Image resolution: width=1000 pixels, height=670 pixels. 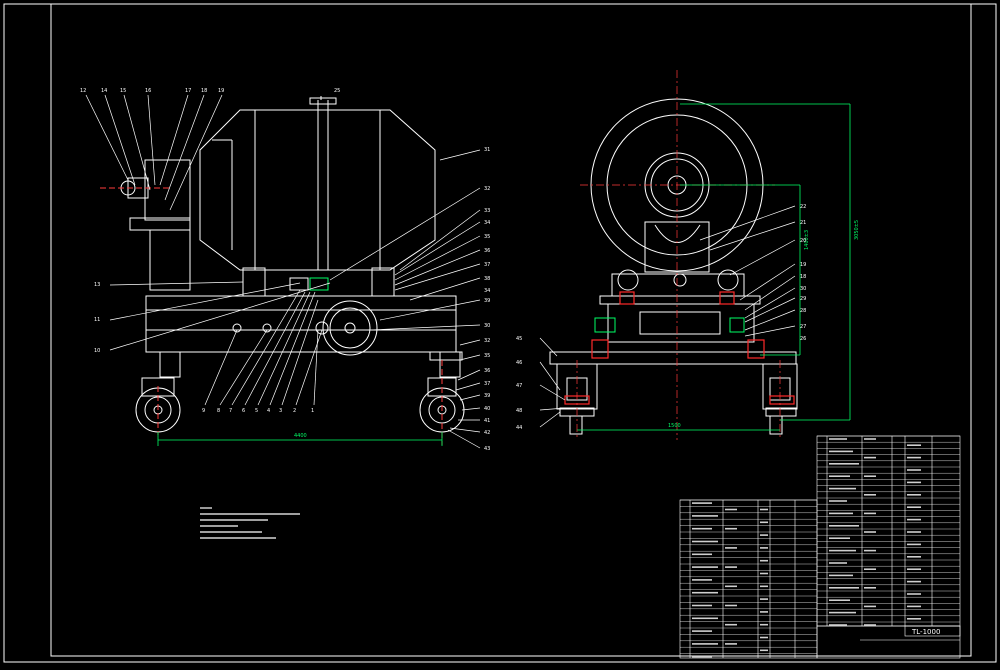 I want to click on front-dimension-h: 1500, so click(x=674, y=426).